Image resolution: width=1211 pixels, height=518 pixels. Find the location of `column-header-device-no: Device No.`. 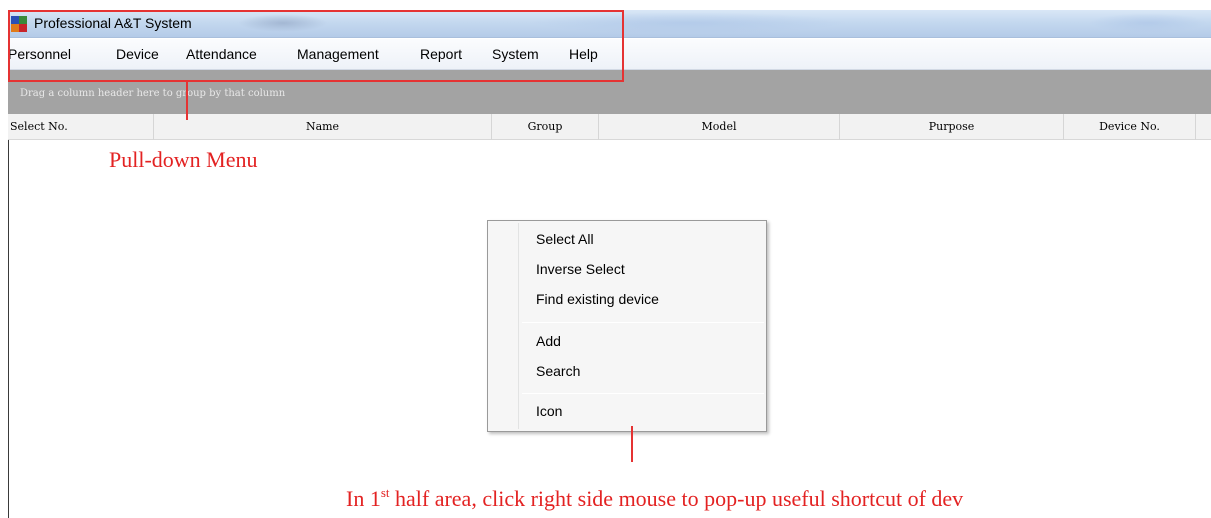

column-header-device-no: Device No. is located at coordinates (1130, 127).